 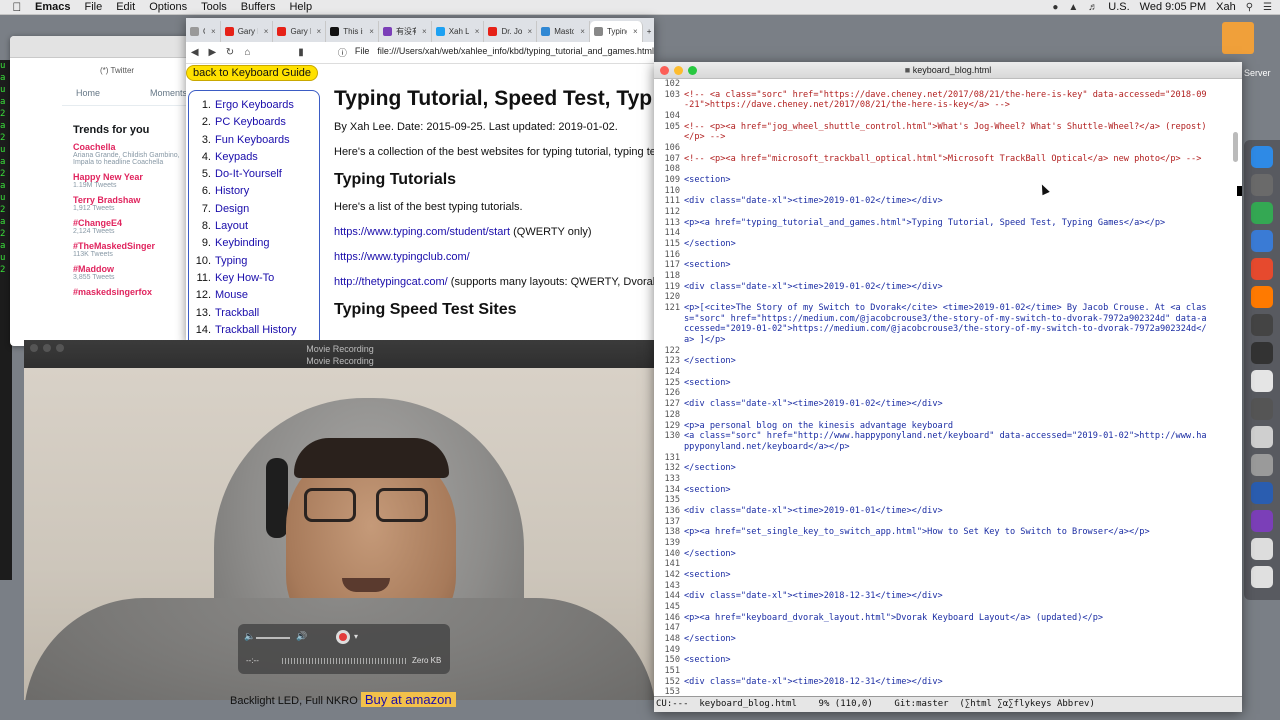 I want to click on menu-help: Help, so click(x=300, y=7).